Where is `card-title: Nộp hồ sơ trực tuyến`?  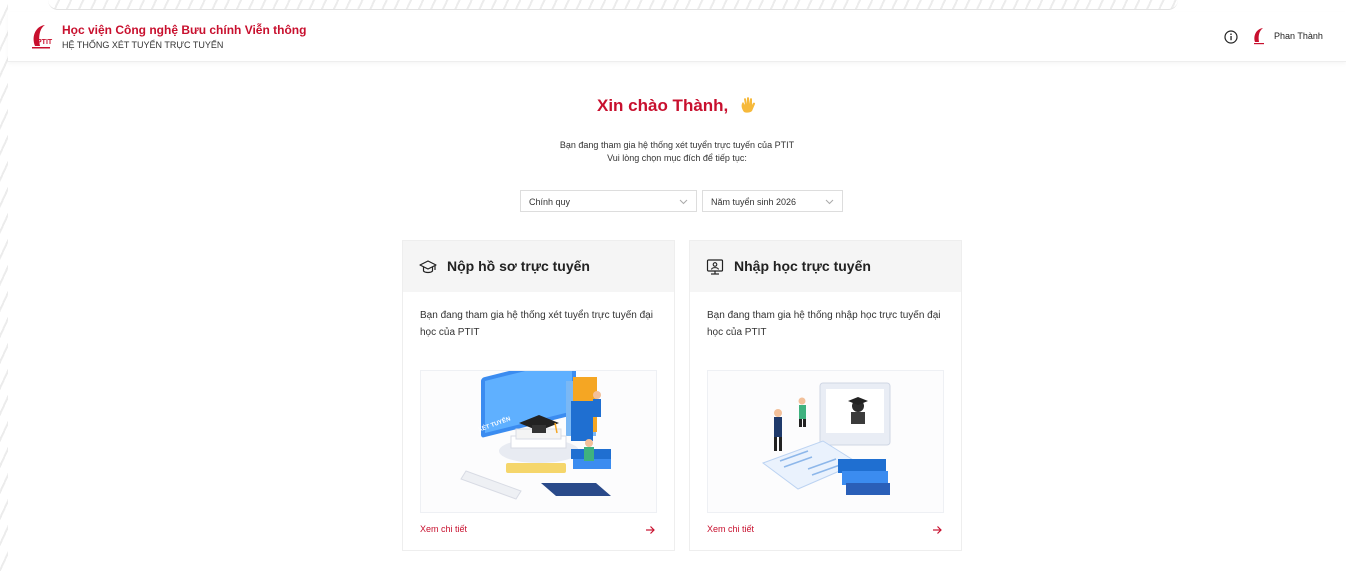
card-title: Nộp hồ sơ trực tuyến is located at coordinates (518, 266).